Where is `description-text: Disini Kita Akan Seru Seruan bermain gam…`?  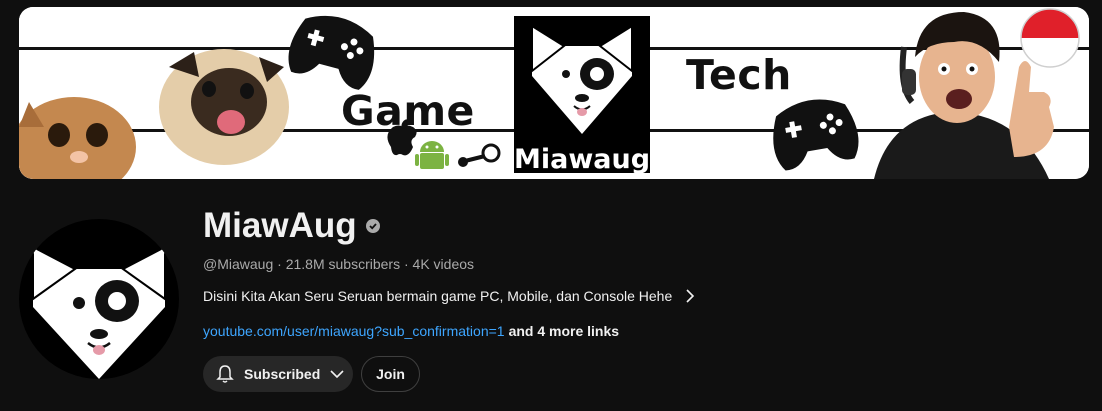
description-text: Disini Kita Akan Seru Seruan bermain gam… is located at coordinates (438, 296).